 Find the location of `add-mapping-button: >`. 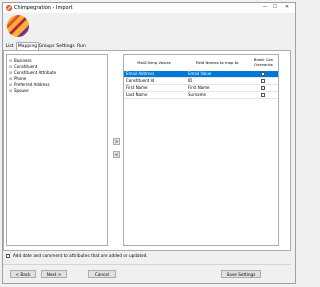

add-mapping-button: > is located at coordinates (116, 141).